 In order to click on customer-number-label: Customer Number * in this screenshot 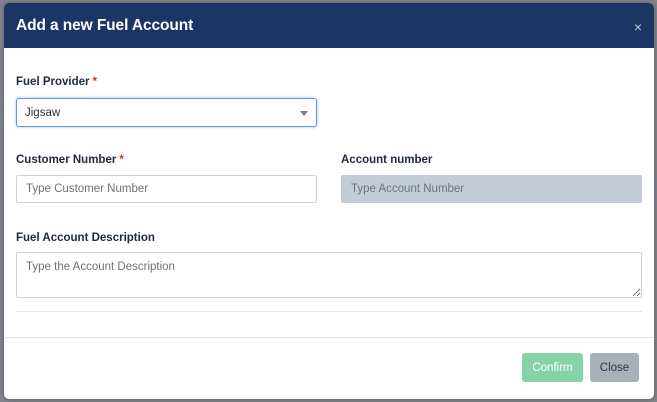, I will do `click(70, 160)`.